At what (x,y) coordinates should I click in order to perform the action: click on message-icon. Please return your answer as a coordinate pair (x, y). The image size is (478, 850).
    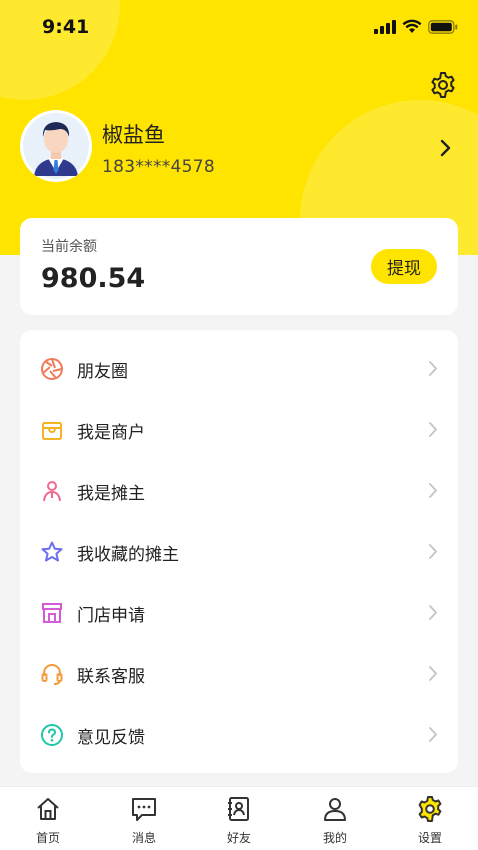
    Looking at the image, I should click on (144, 809).